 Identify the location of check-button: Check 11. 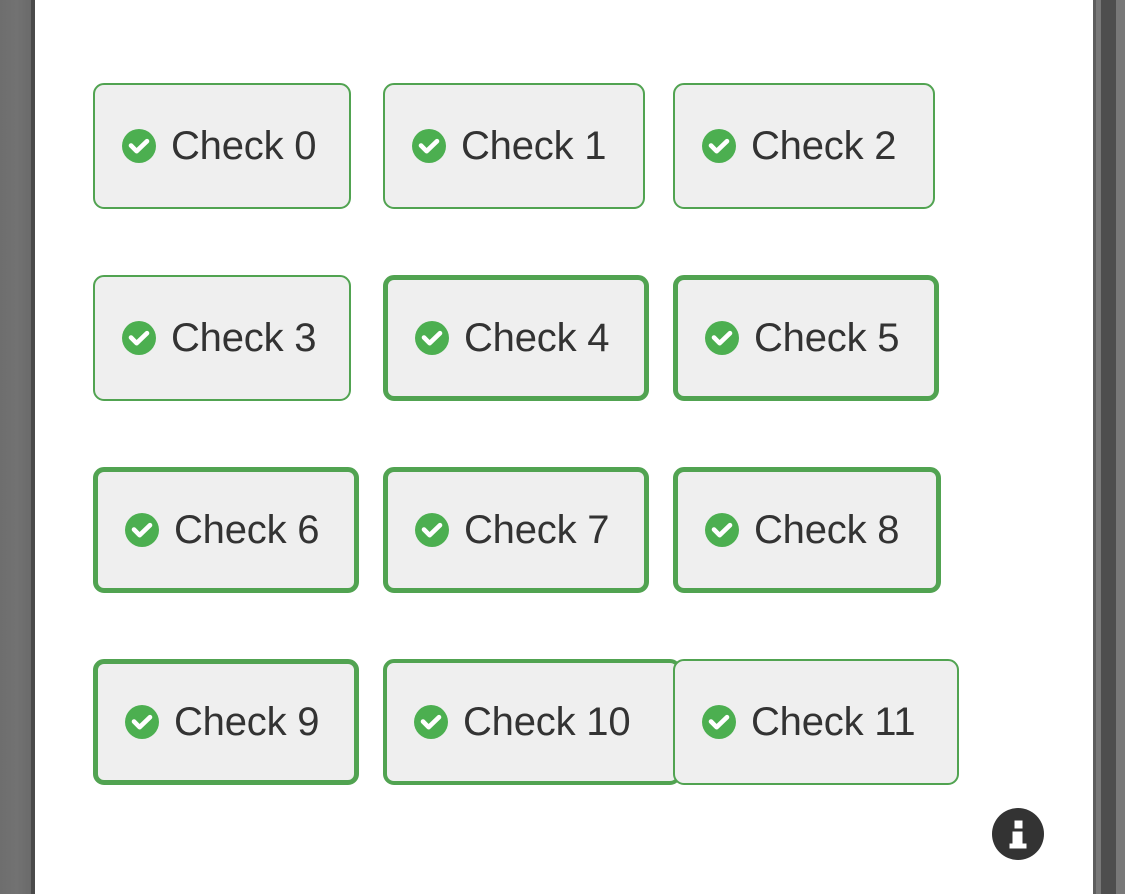
(816, 722).